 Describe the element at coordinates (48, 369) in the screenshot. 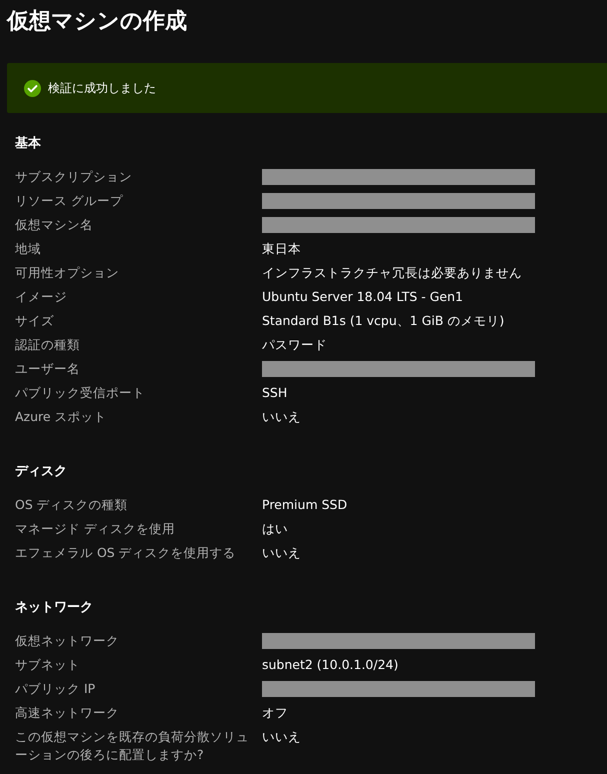

I see `field-label: ユーザー名` at that location.